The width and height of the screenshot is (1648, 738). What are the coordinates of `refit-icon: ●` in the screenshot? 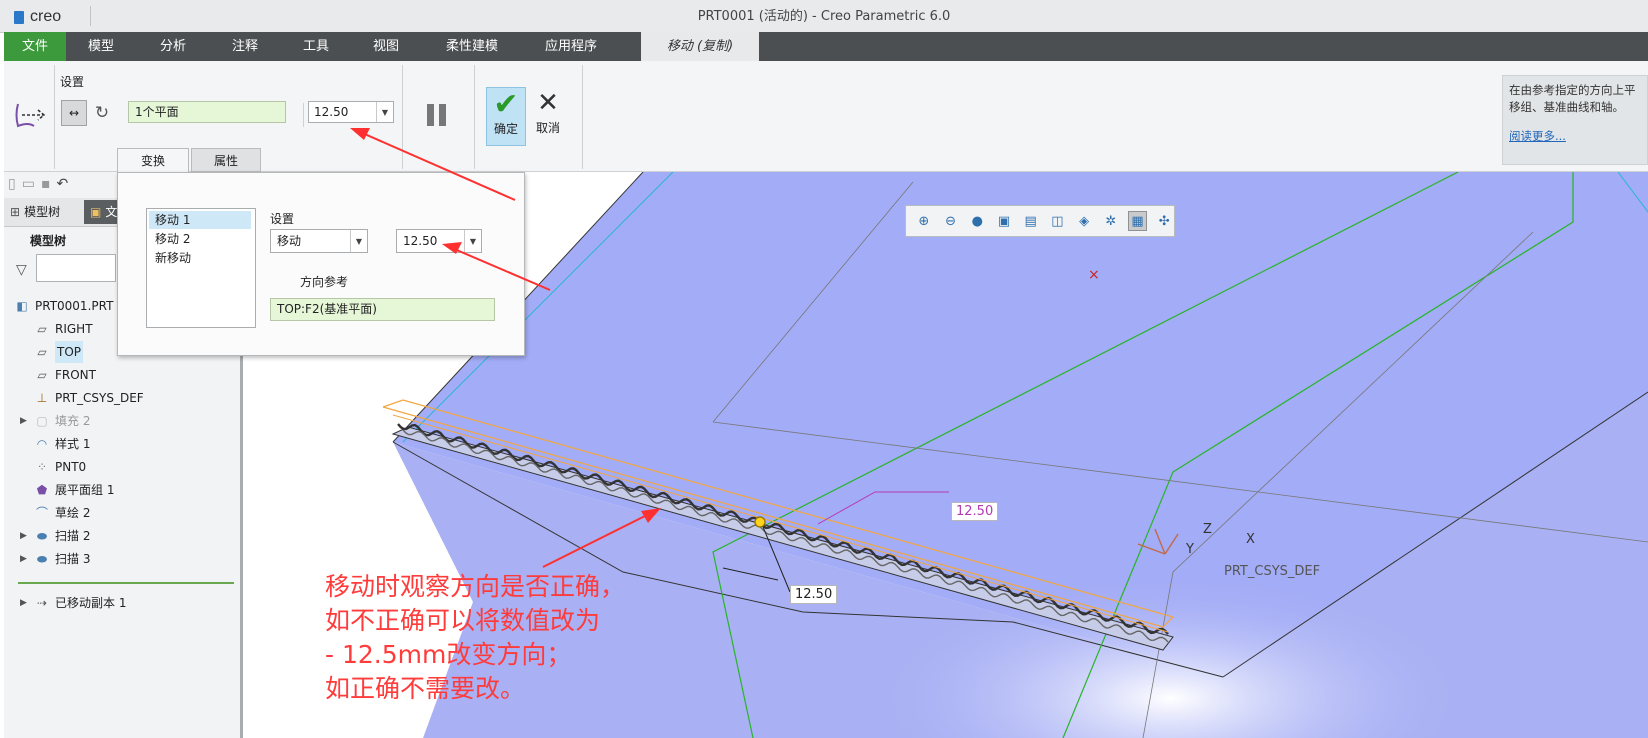 It's located at (977, 221).